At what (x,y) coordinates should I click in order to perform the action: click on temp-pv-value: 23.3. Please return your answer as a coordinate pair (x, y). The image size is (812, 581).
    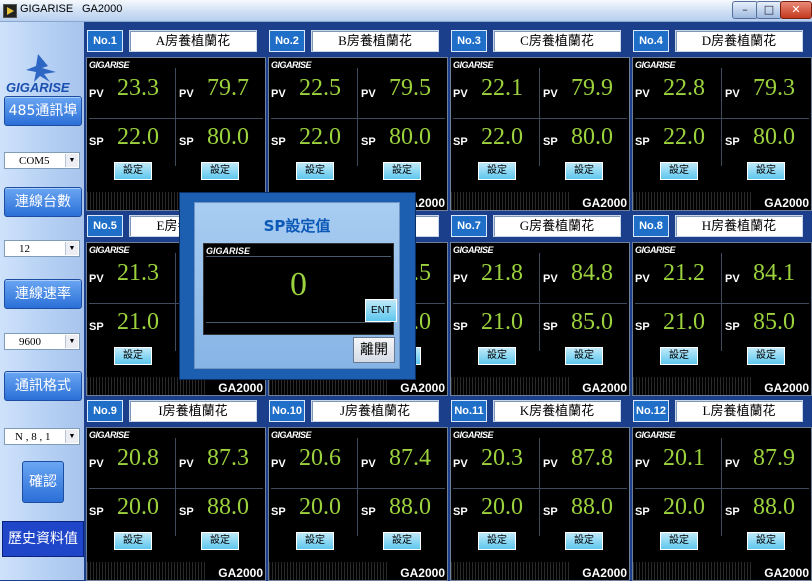
    Looking at the image, I should click on (138, 88).